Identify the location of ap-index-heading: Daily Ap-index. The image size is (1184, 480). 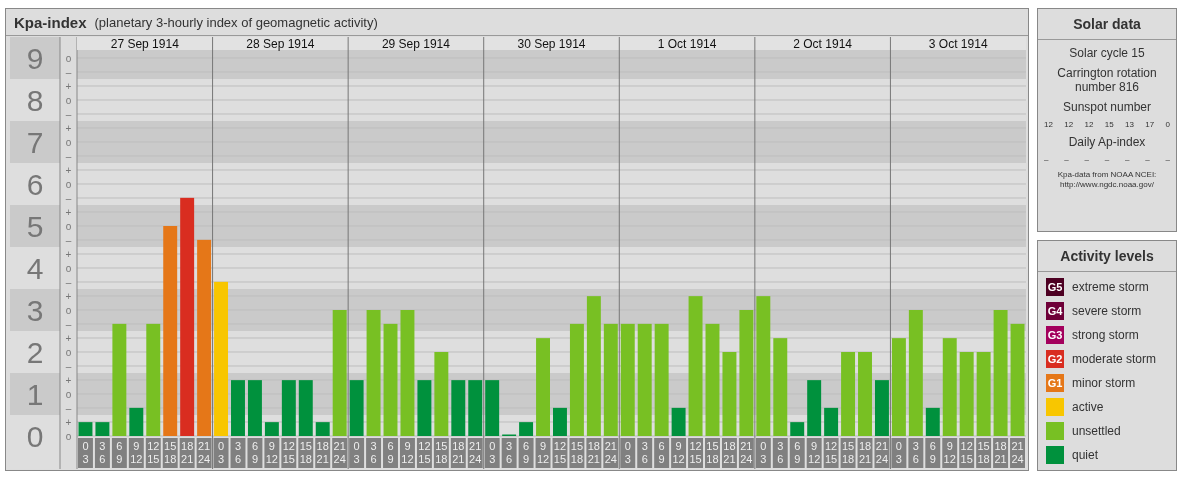
(1107, 142).